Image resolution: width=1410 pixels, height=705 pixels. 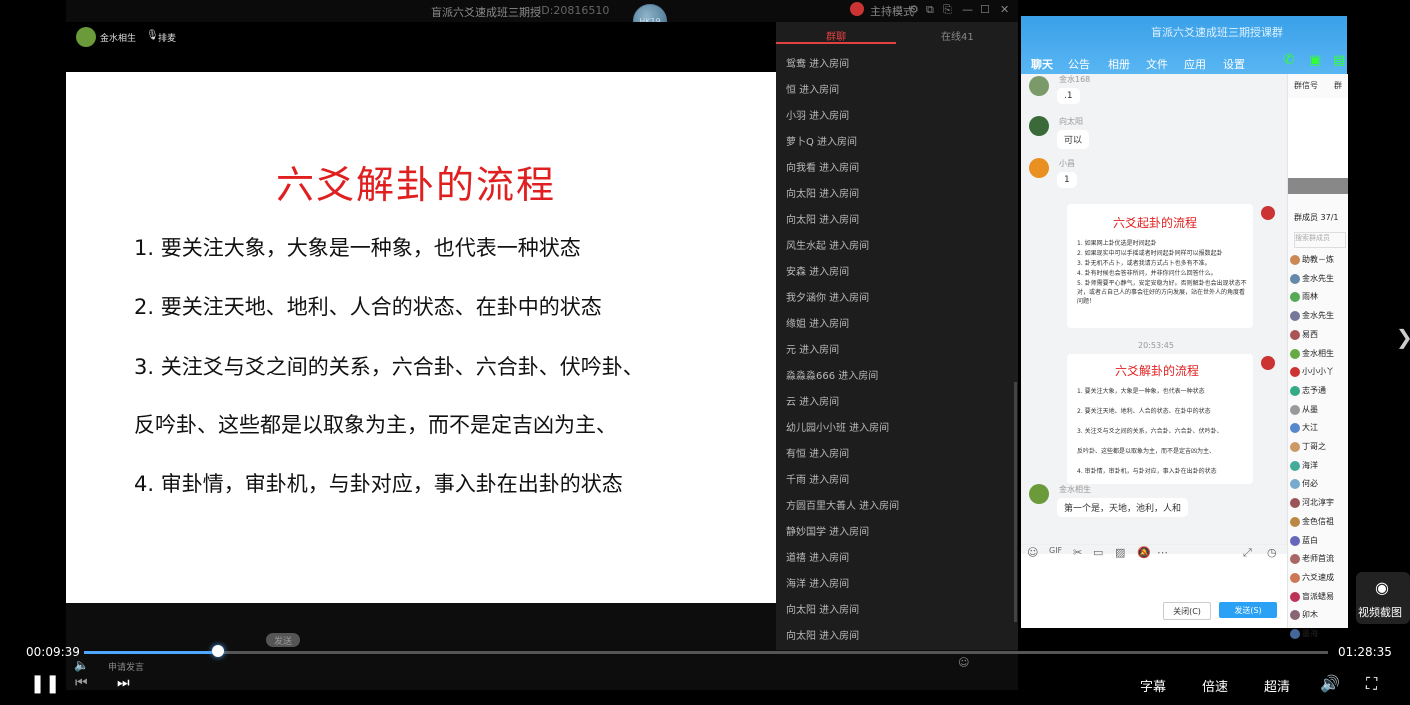 What do you see at coordinates (1187, 611) in the screenshot?
I see `close-button: 关闭(C)` at bounding box center [1187, 611].